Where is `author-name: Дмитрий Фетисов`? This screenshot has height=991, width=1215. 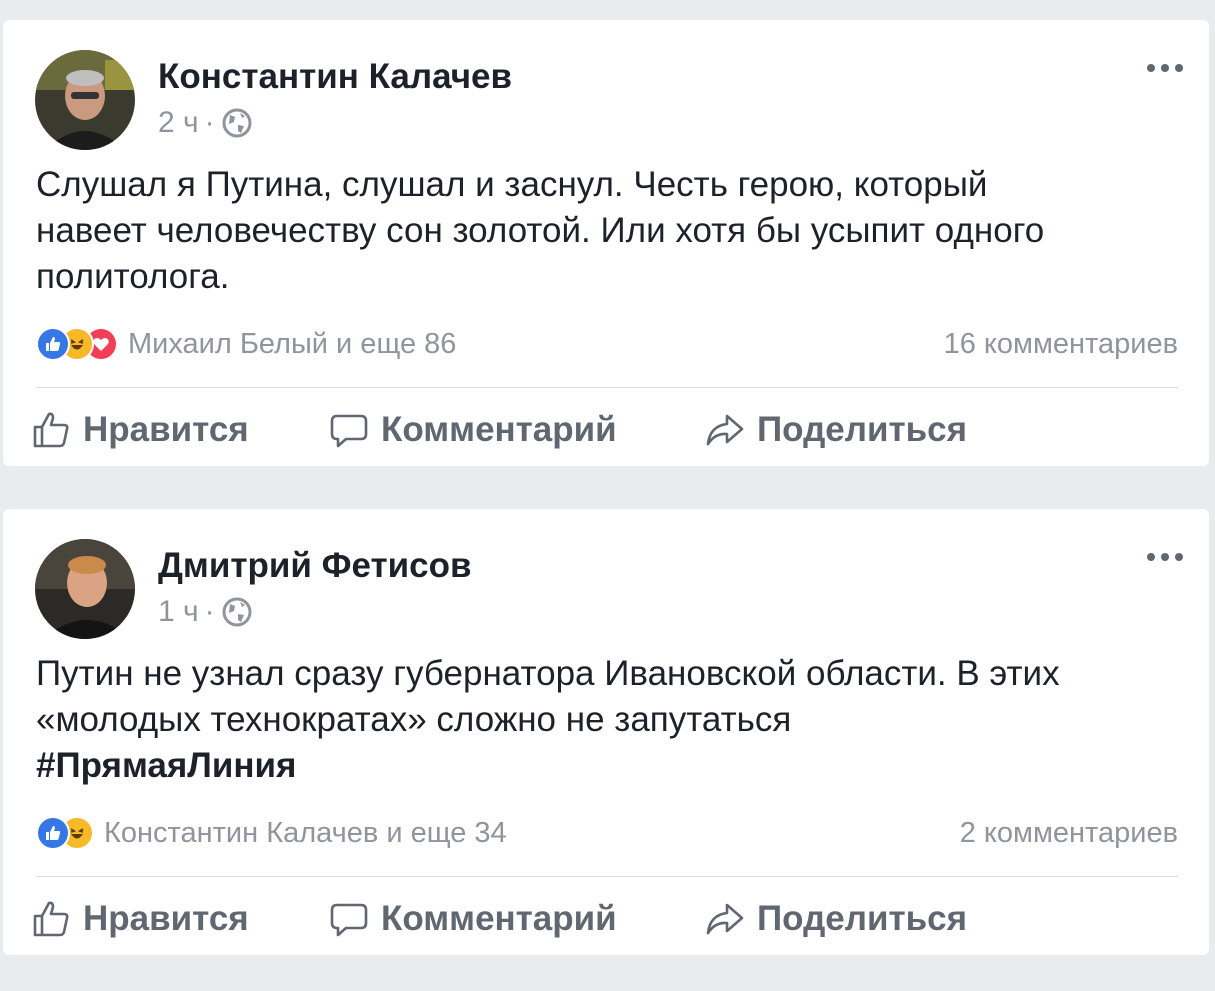 author-name: Дмитрий Фетисов is located at coordinates (315, 566).